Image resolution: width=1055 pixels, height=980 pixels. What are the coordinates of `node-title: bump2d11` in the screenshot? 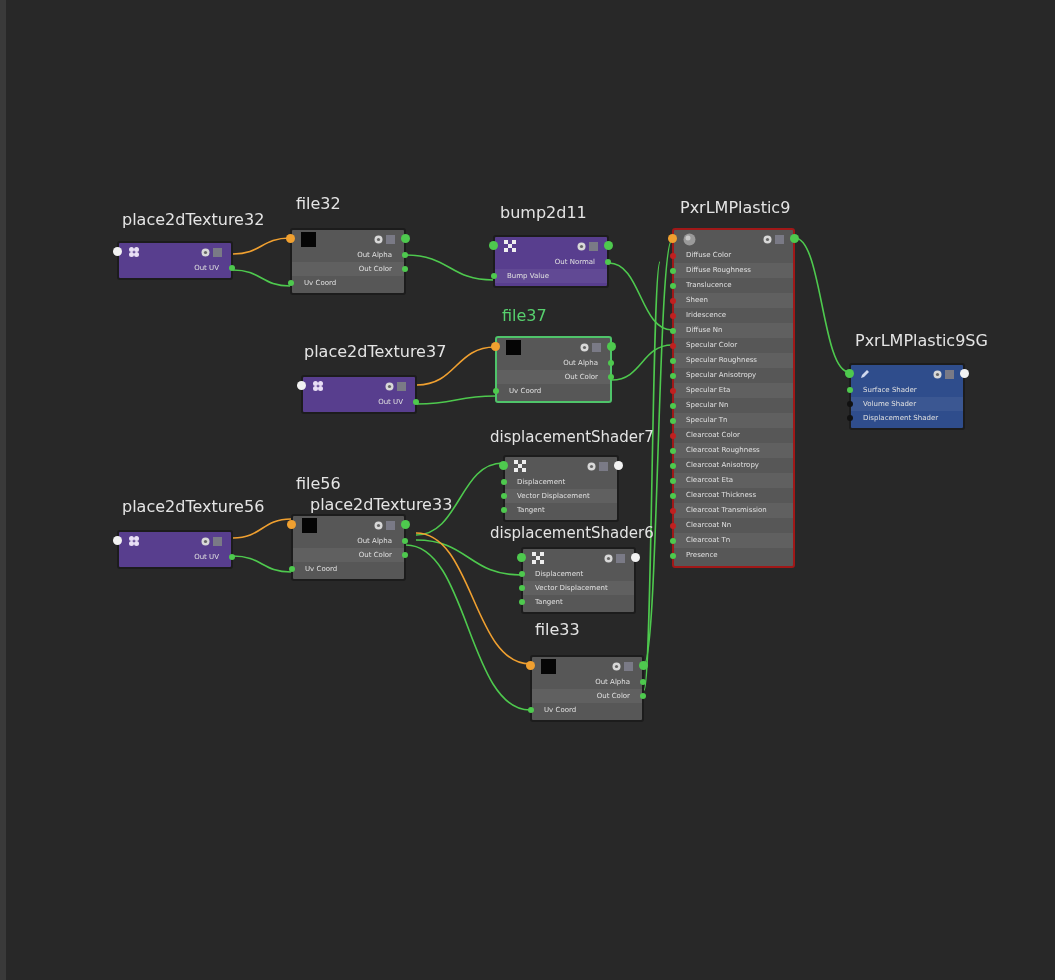 It's located at (543, 212).